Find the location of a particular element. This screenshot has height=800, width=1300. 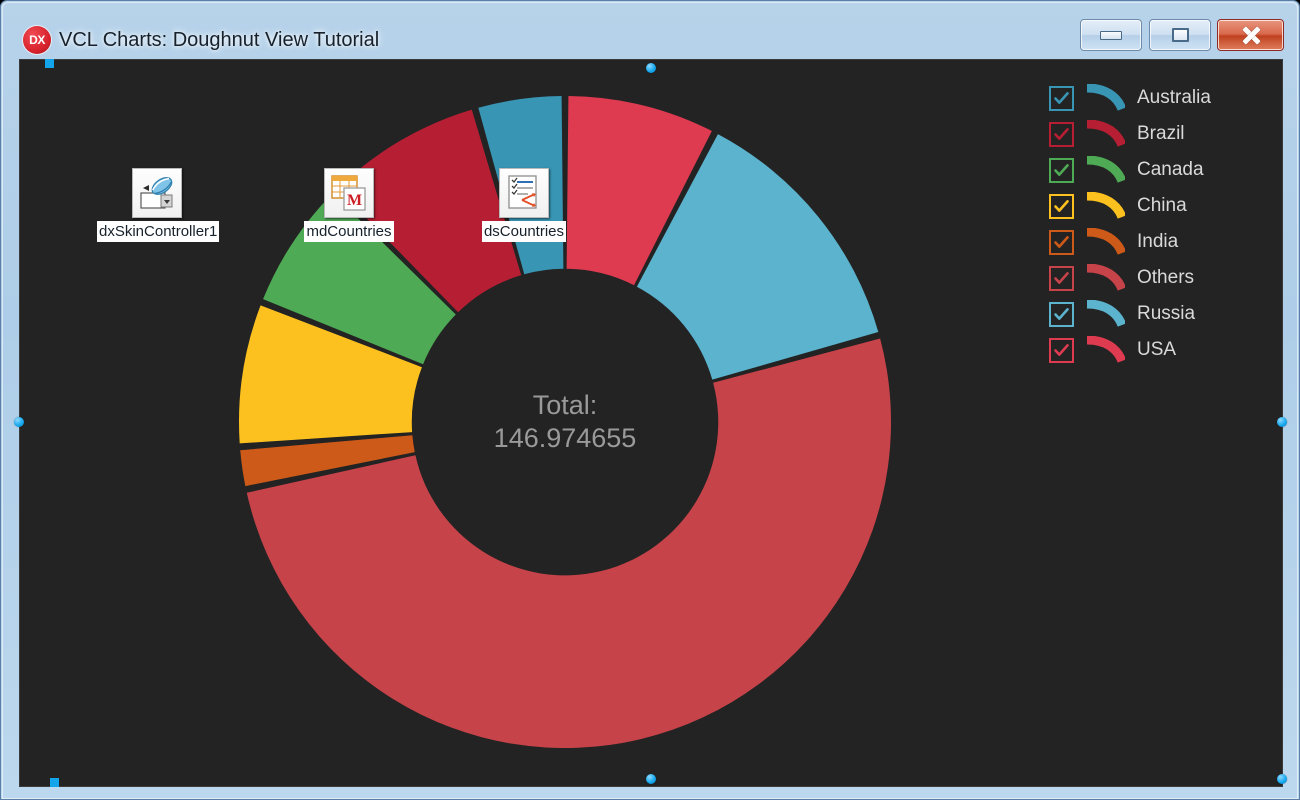

legend-item-australia: Australia is located at coordinates (1156, 98).